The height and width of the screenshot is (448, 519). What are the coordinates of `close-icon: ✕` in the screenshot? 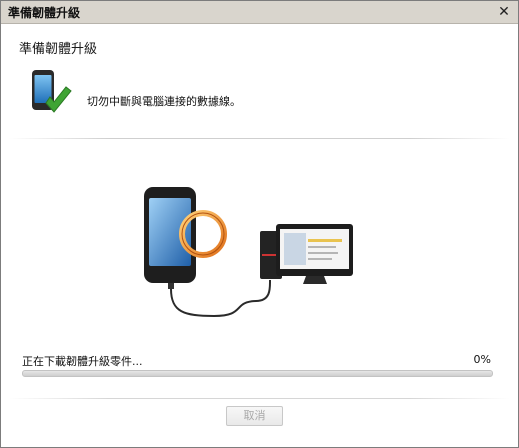 It's located at (504, 12).